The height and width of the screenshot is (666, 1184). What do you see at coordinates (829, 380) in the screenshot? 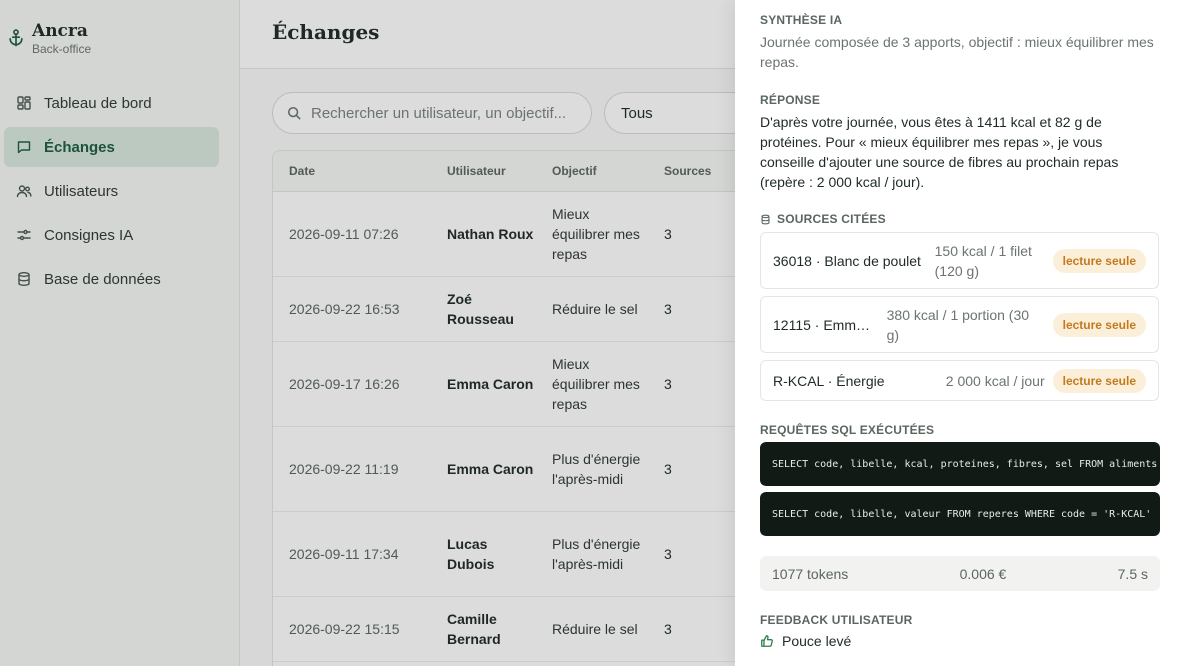
I see `source-name: R-KCAL · Énergie` at bounding box center [829, 380].